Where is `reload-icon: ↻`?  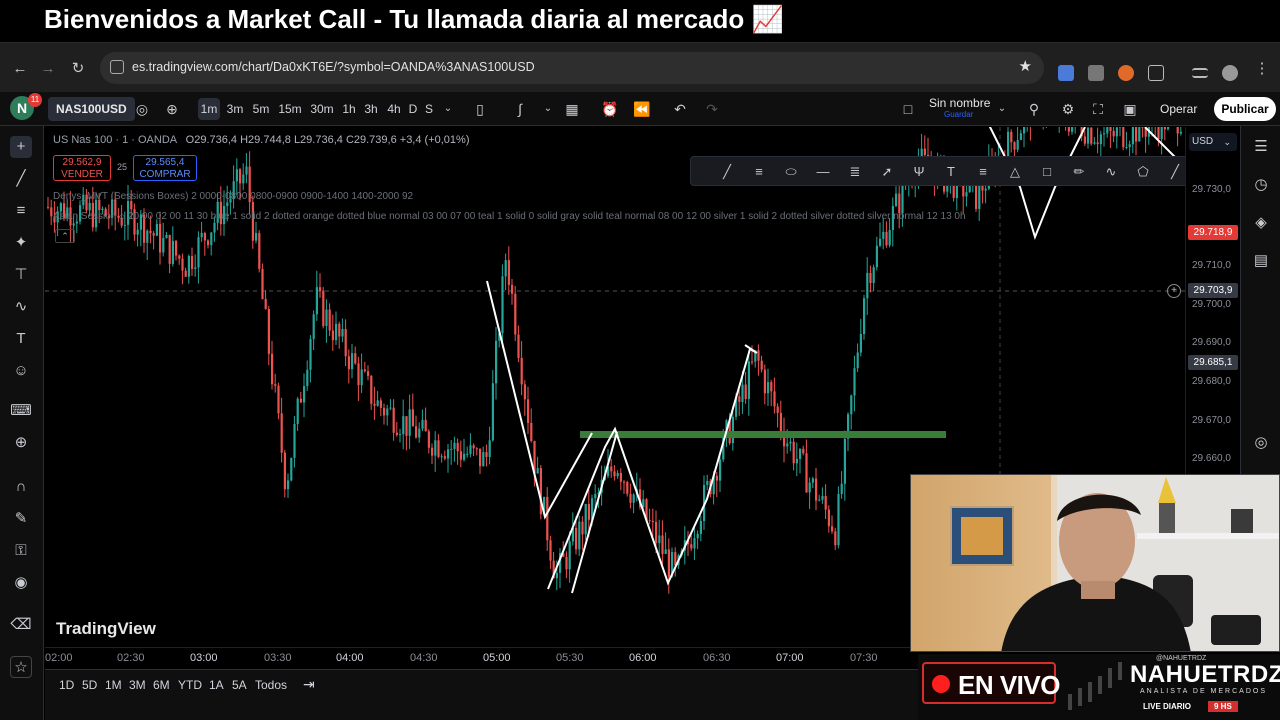 reload-icon: ↻ is located at coordinates (78, 69).